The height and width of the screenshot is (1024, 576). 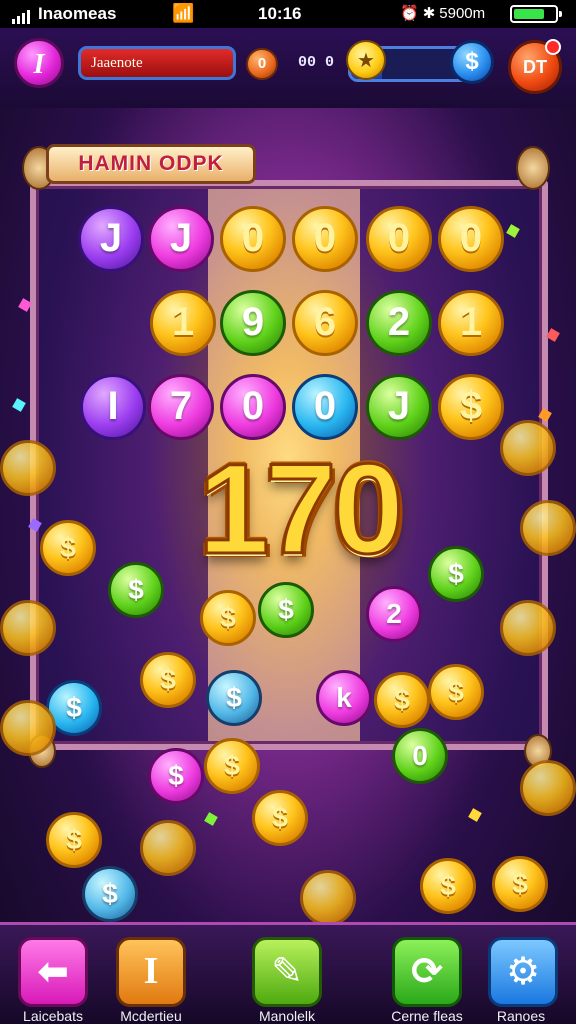 I want to click on alert-button: DT, so click(x=535, y=66).